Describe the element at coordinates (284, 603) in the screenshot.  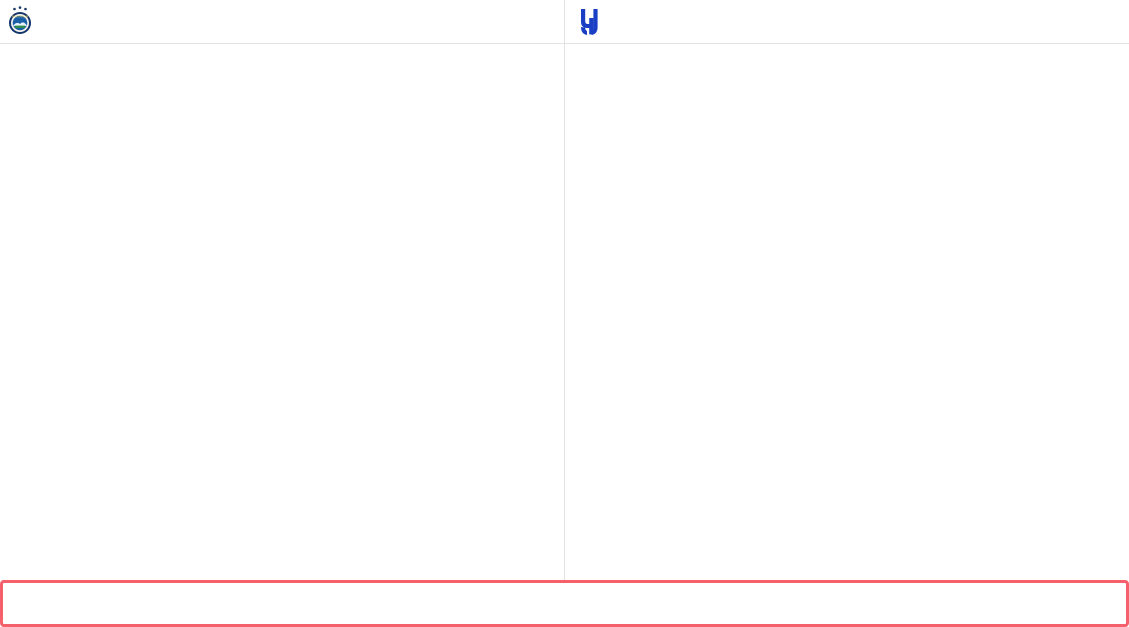
I see `summary-left` at that location.